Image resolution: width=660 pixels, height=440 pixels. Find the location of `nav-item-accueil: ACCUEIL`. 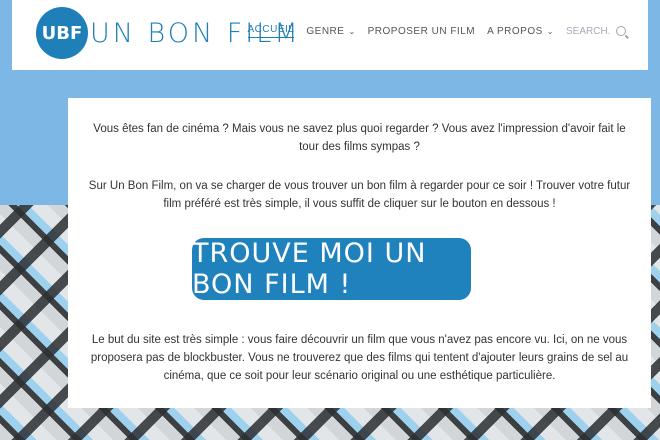

nav-item-accueil: ACCUEIL is located at coordinates (271, 31).